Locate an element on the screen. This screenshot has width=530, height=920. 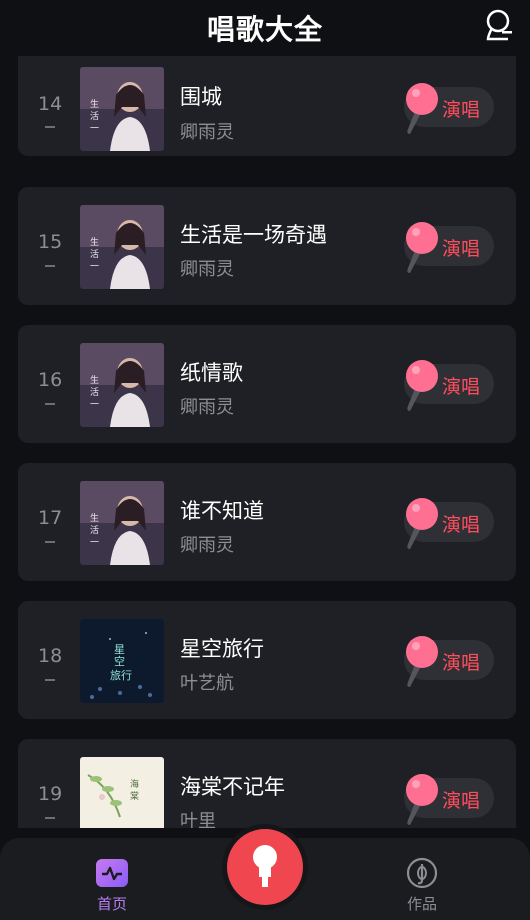
rank-number: 19 is located at coordinates (50, 794).